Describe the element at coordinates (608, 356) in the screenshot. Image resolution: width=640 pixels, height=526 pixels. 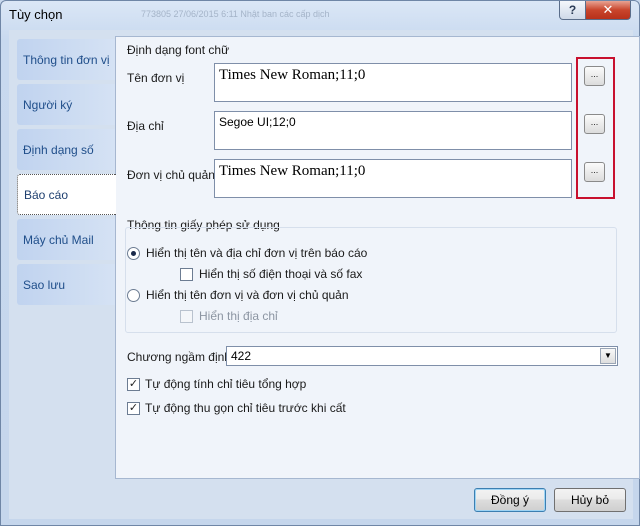
I see `chevron-down-icon: ▼` at that location.